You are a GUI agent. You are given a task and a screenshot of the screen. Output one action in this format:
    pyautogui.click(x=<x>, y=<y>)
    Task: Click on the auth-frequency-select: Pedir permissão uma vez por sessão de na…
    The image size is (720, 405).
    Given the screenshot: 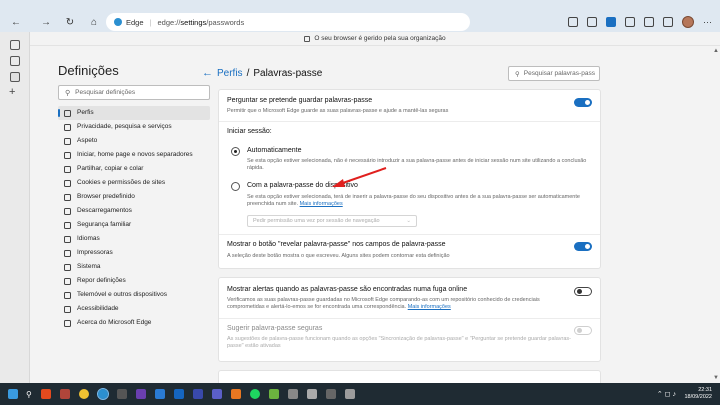 What is the action you would take?
    pyautogui.click(x=332, y=221)
    